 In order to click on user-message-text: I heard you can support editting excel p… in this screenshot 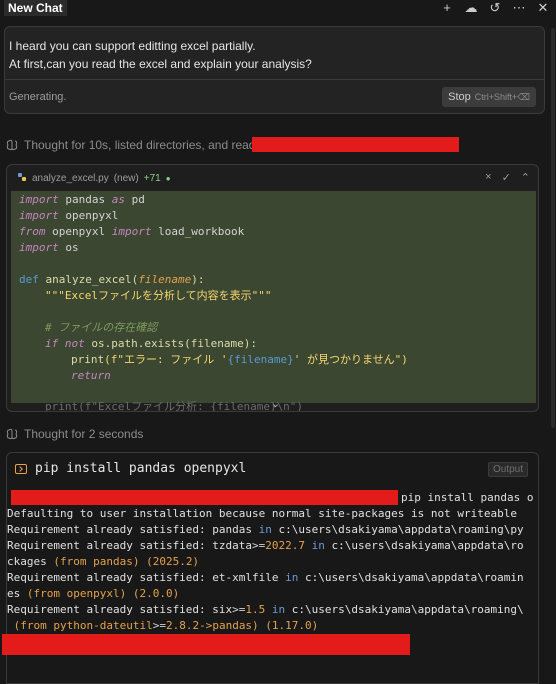, I will do `click(160, 55)`.